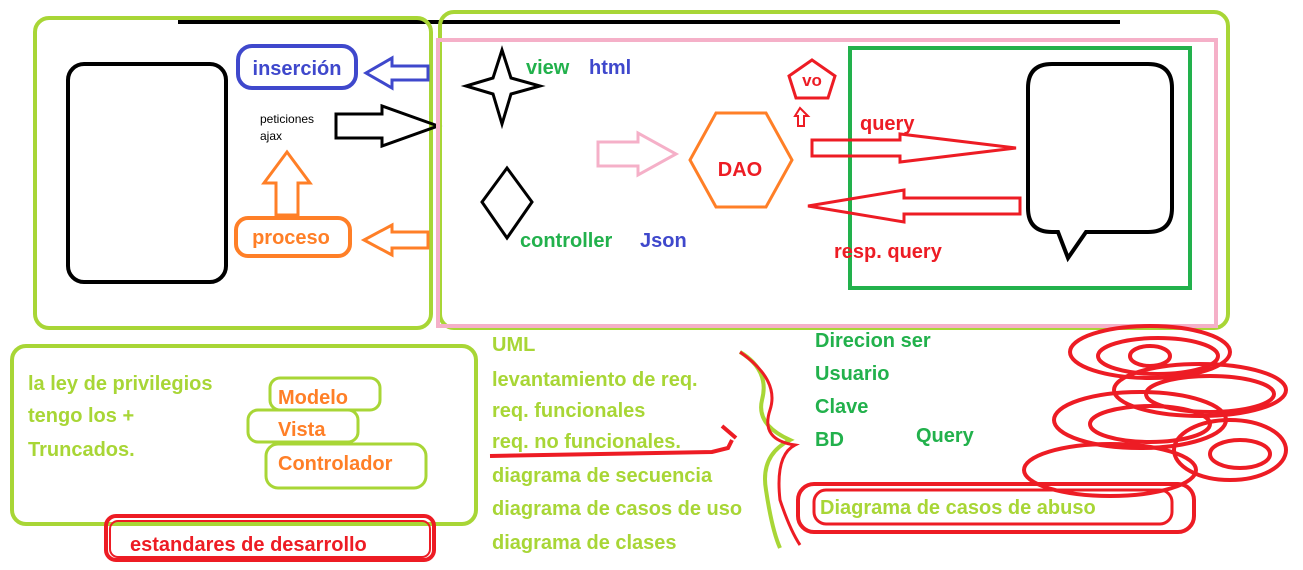 This screenshot has height=570, width=1303. Describe the element at coordinates (568, 411) in the screenshot. I see `uml-item-2: req. funcionales` at that location.